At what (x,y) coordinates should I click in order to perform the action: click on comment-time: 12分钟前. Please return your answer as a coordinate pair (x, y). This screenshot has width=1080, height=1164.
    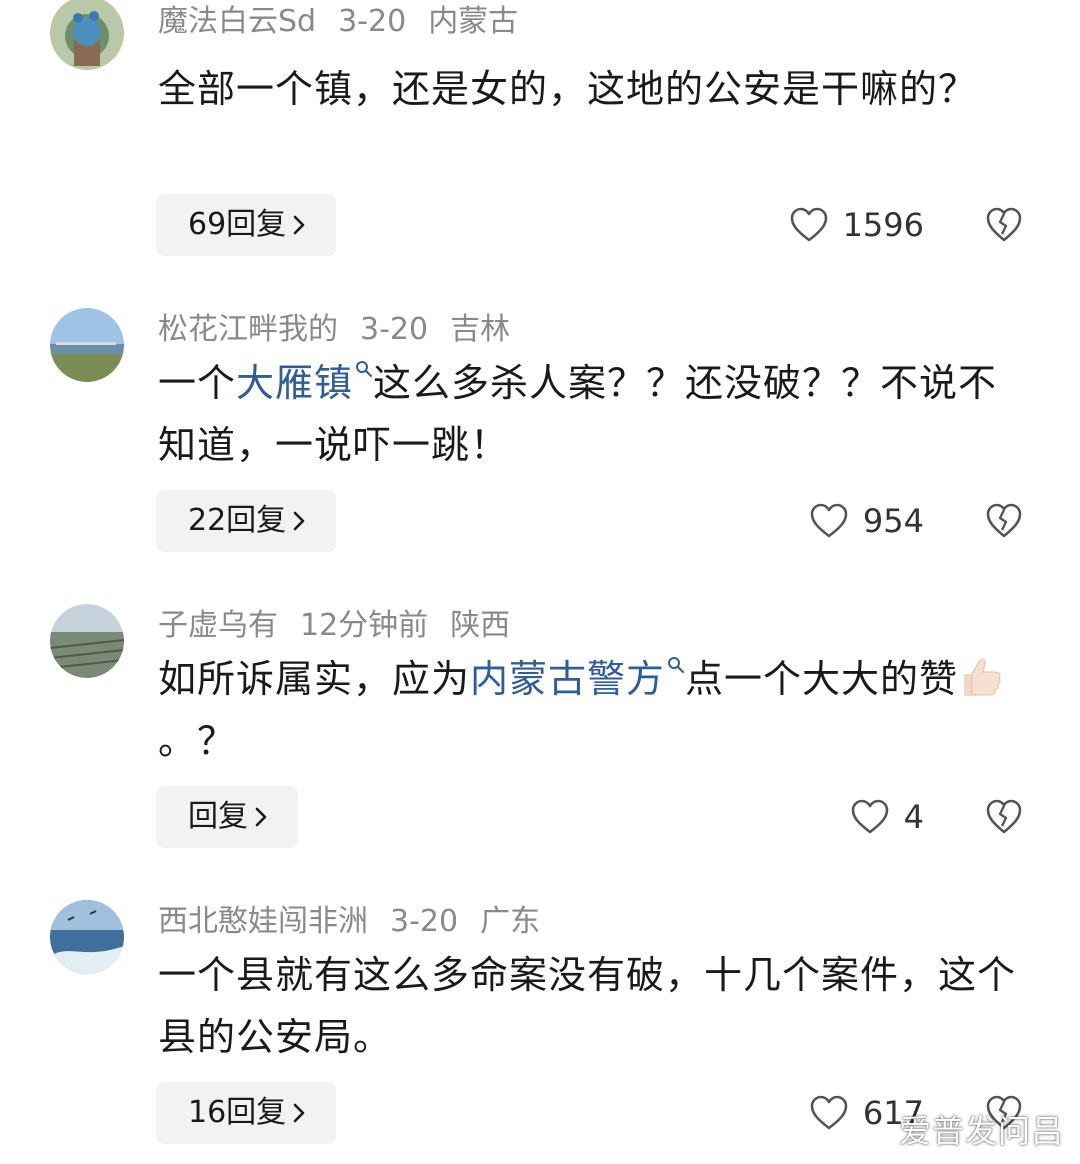
    Looking at the image, I should click on (364, 625).